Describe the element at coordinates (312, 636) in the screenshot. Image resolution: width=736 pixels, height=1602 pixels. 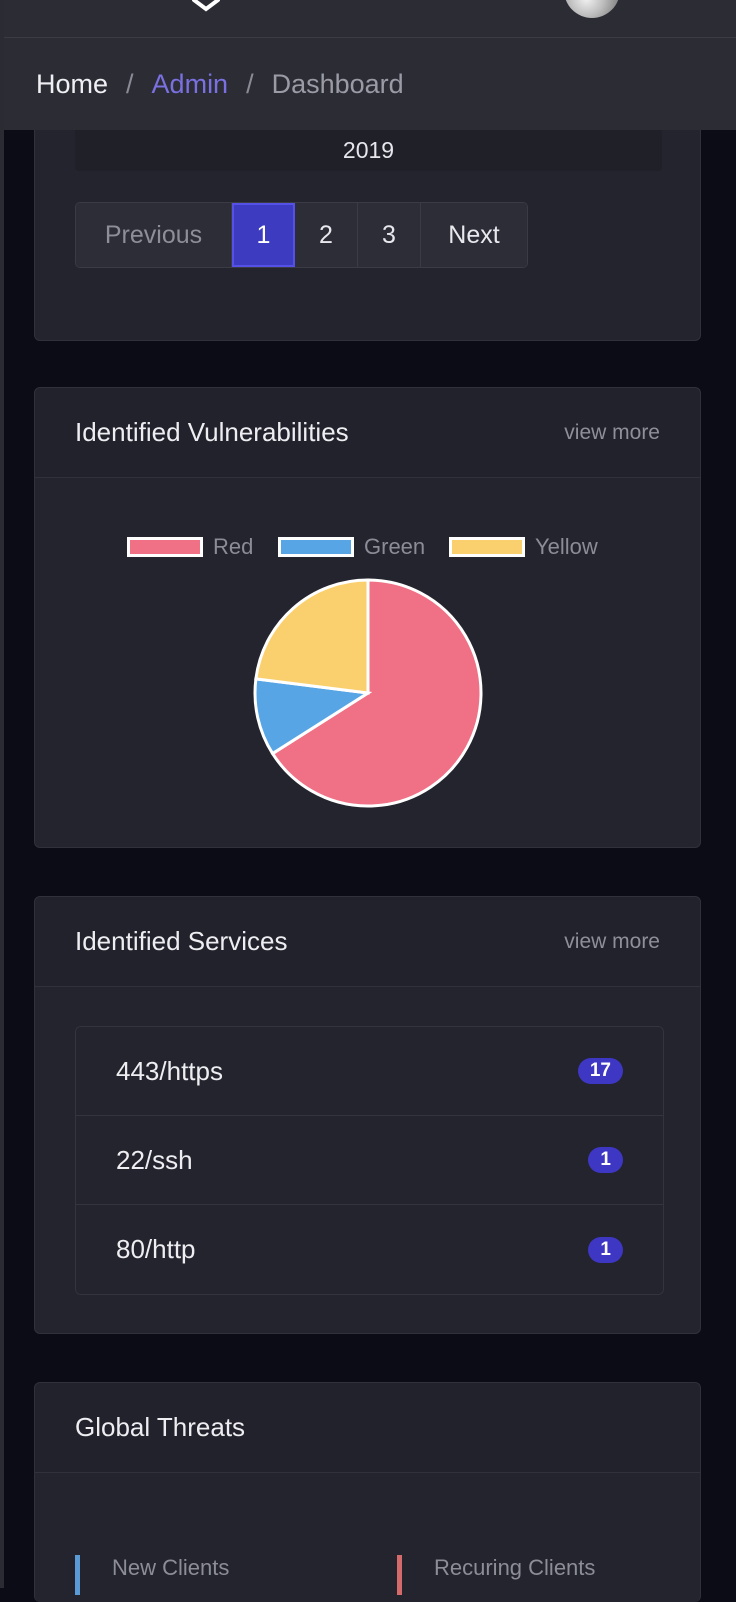
I see `pie-slice-yellow` at that location.